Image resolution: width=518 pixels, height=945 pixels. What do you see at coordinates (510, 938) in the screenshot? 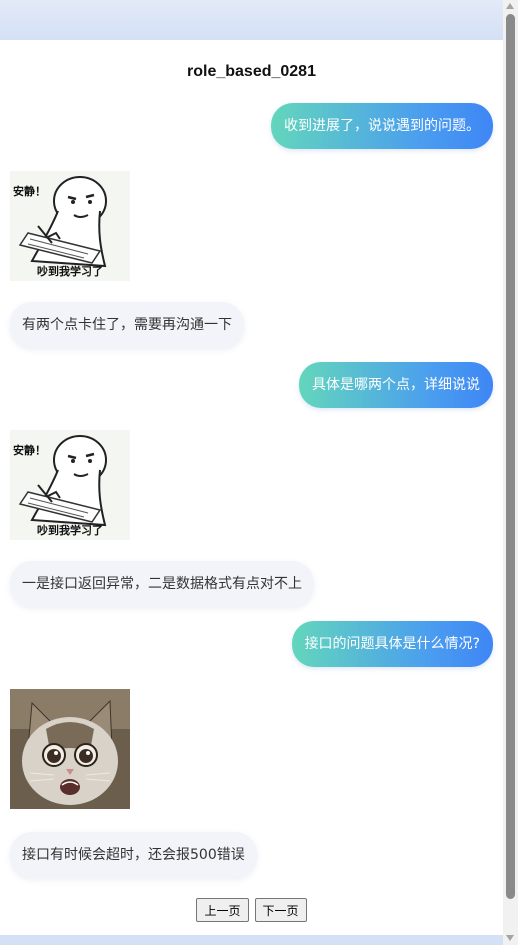
I see `scroll-down-arrow-icon` at bounding box center [510, 938].